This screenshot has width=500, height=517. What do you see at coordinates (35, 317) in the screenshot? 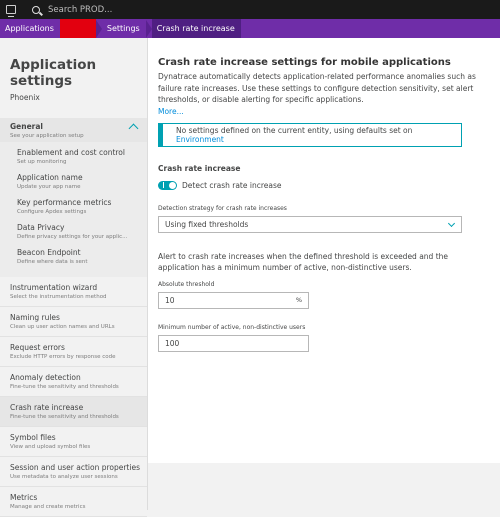
I see `sidebar-item-label: Naming rules` at bounding box center [35, 317].